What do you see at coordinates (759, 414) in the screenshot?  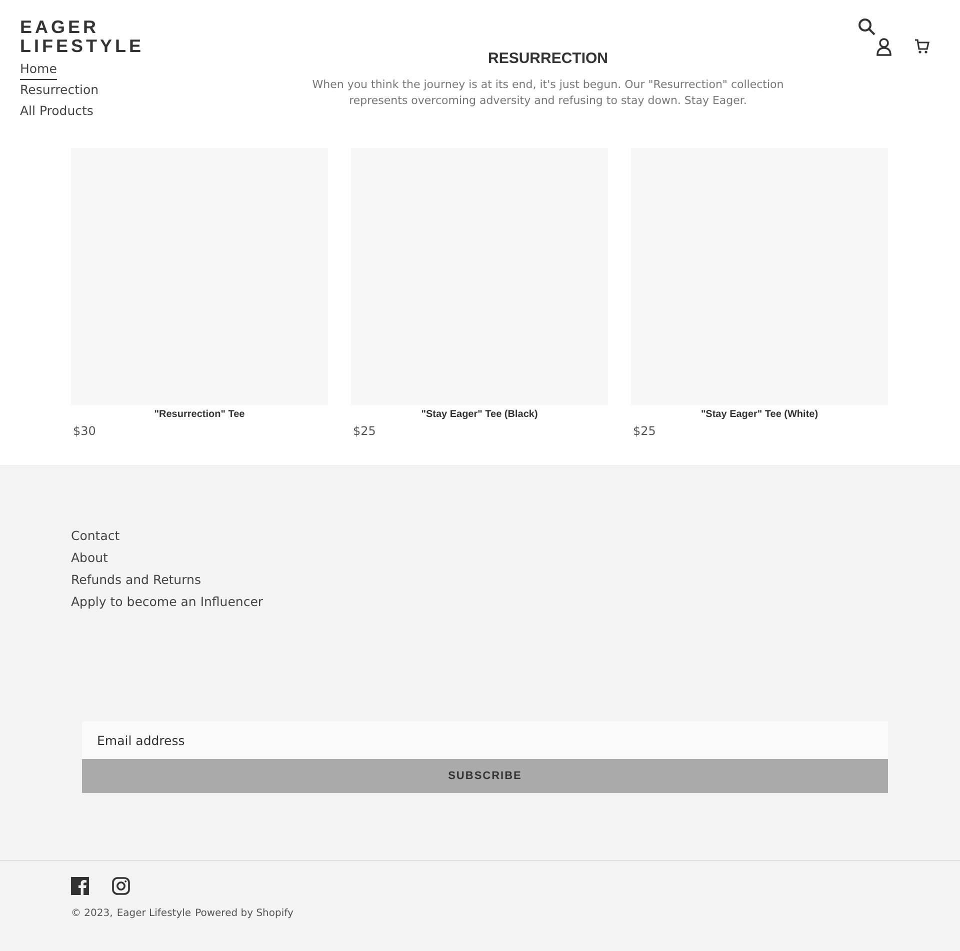 I see `product-title: "Stay Eager" Tee (White)` at bounding box center [759, 414].